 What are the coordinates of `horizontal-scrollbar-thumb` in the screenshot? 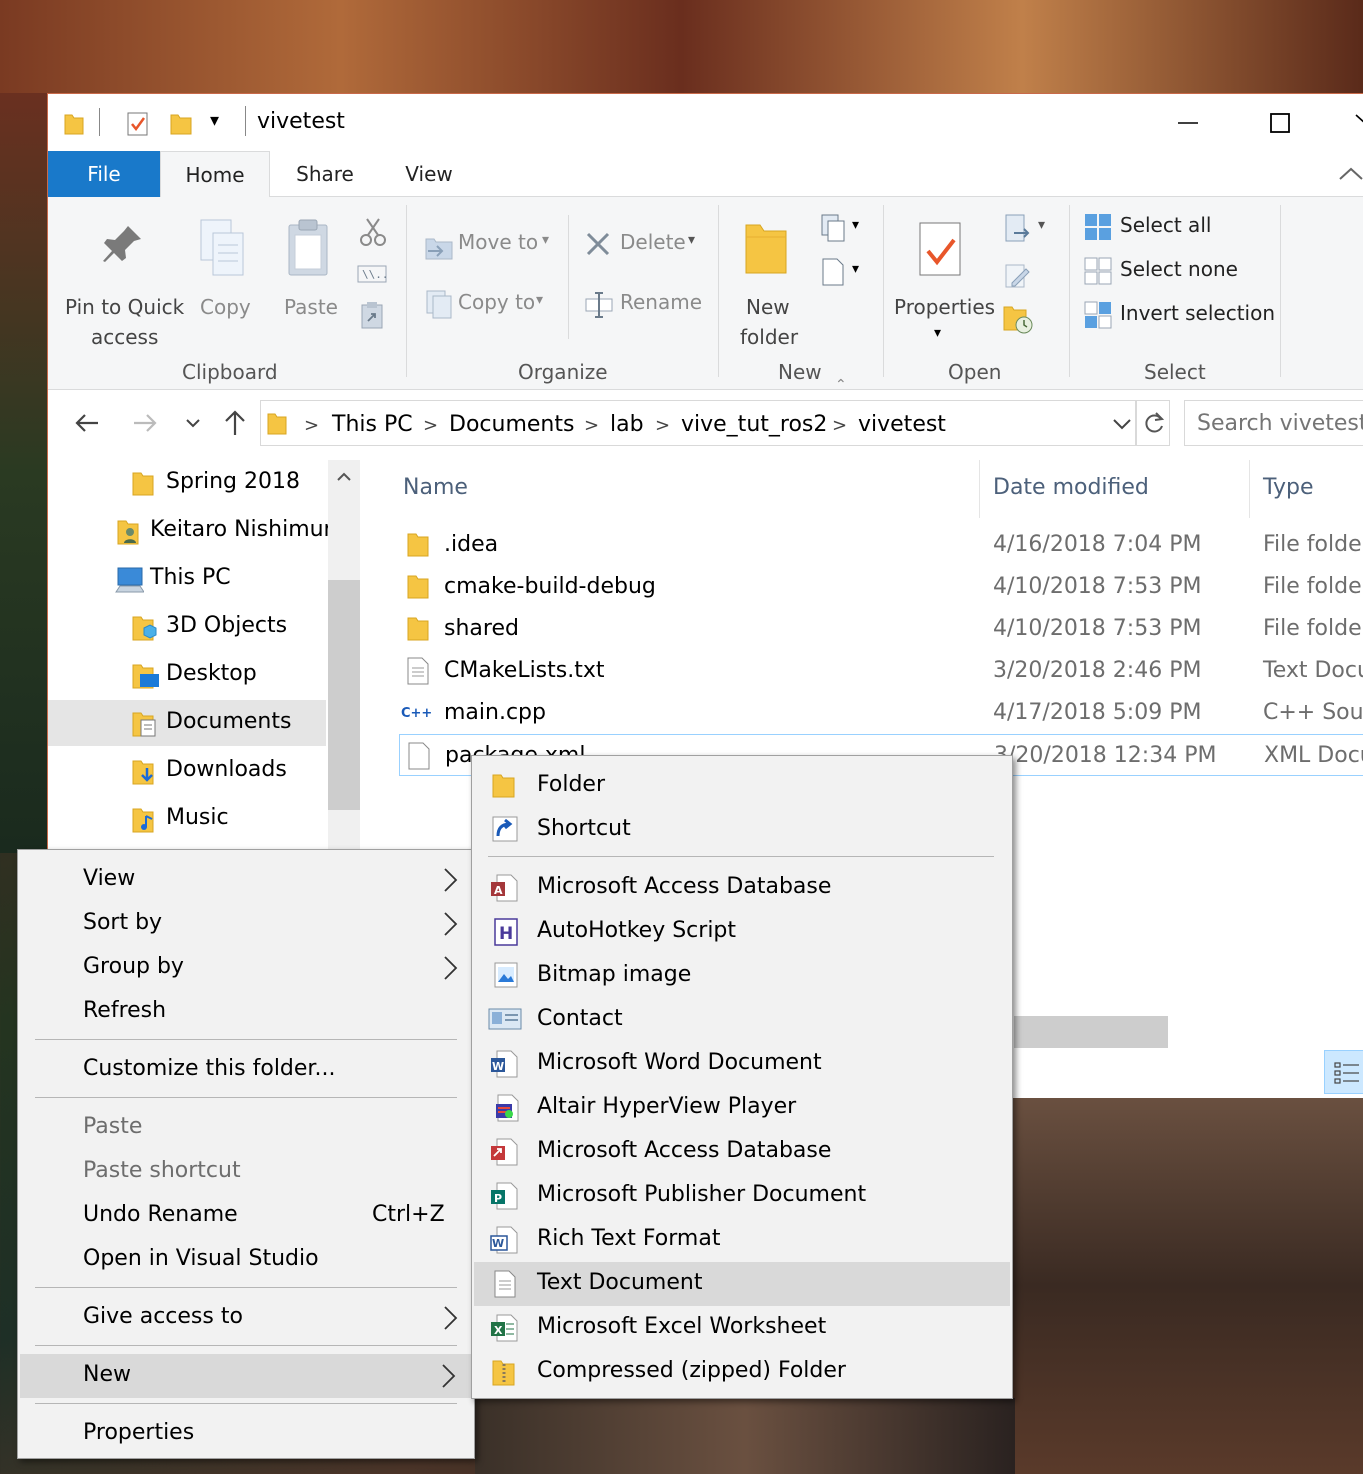 It's located at (1091, 1032).